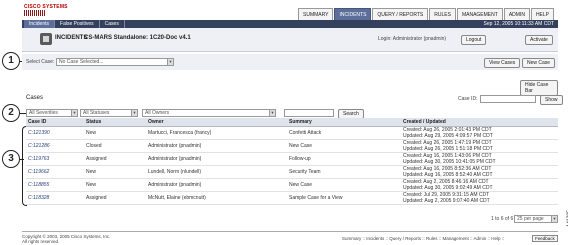 This screenshot has width=568, height=245. I want to click on activate-button: Activate, so click(539, 40).